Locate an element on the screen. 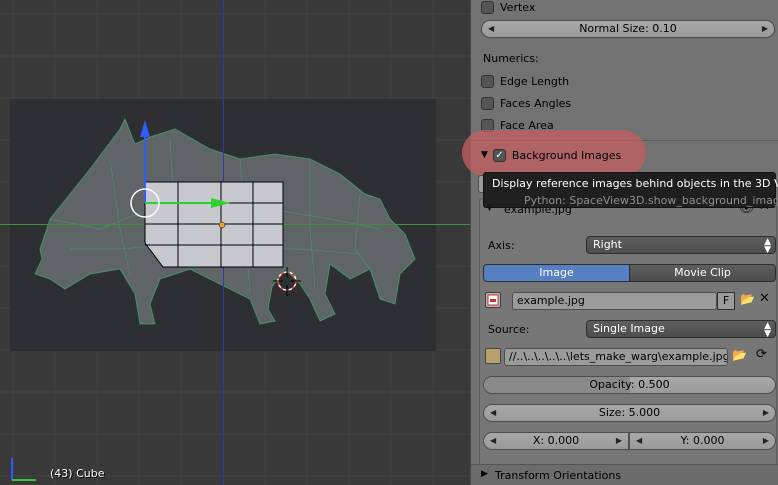 This screenshot has width=778, height=485. fake-user-label: F is located at coordinates (726, 300).